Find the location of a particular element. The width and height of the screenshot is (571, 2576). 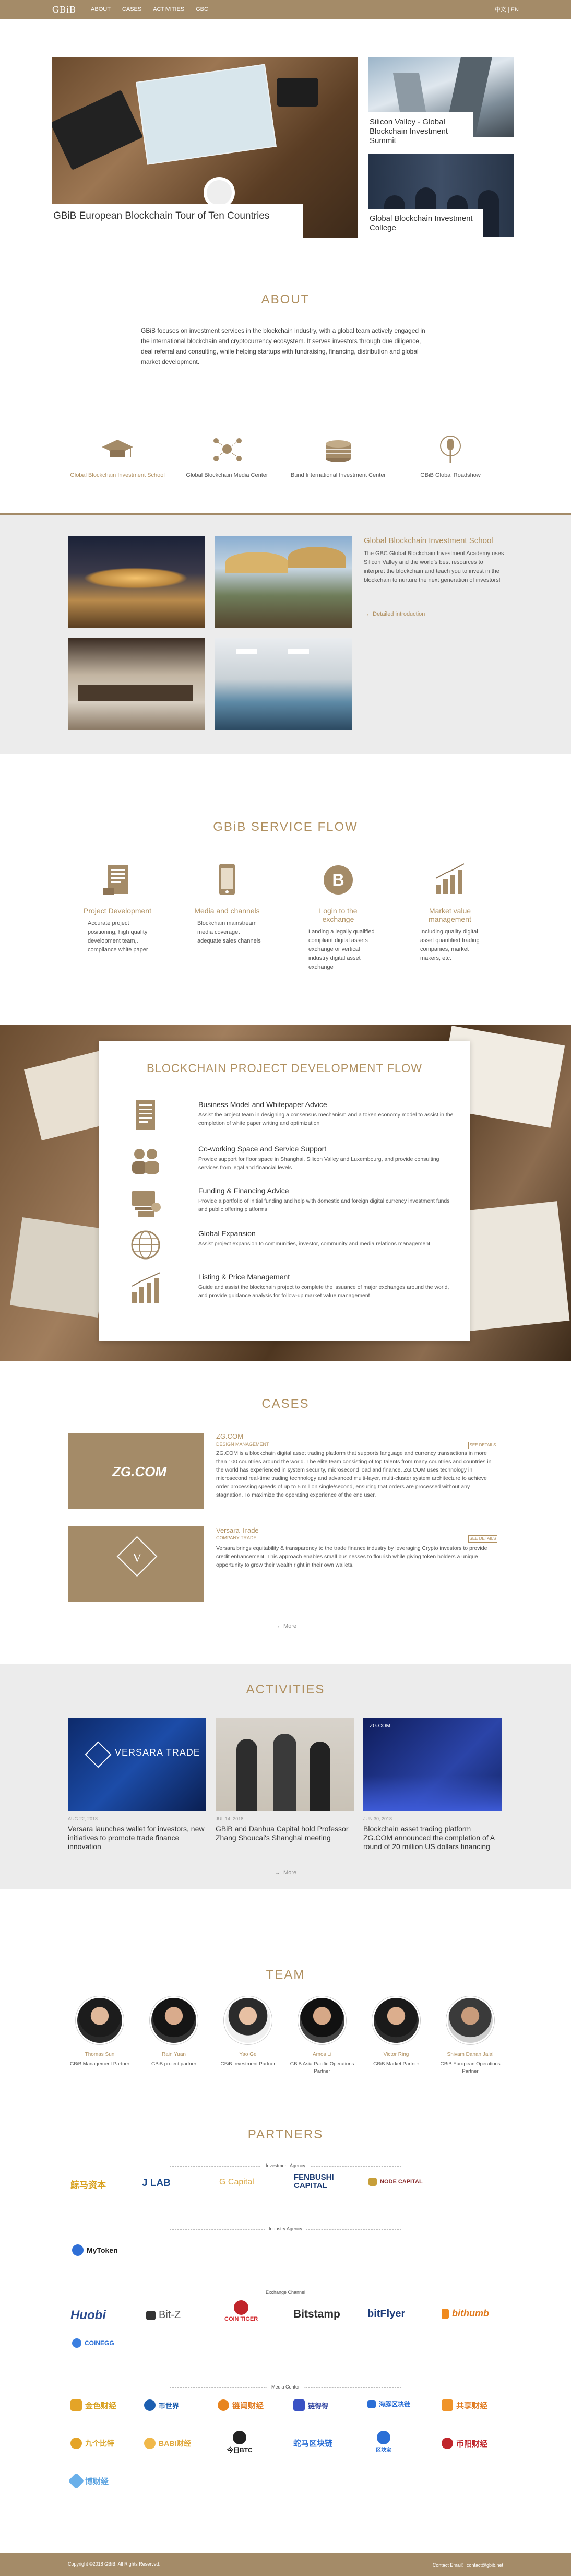

partner-name: 金色财经 is located at coordinates (101, 2405).